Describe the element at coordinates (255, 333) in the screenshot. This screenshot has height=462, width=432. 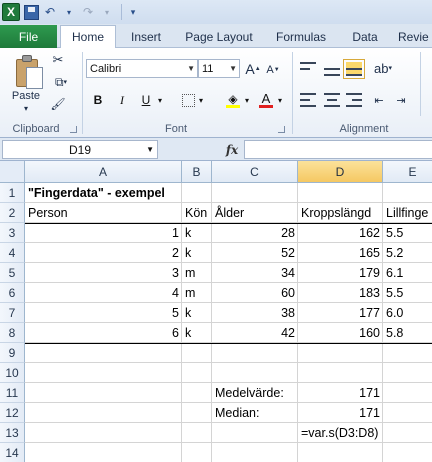
I see `cell-c8: 42` at that location.